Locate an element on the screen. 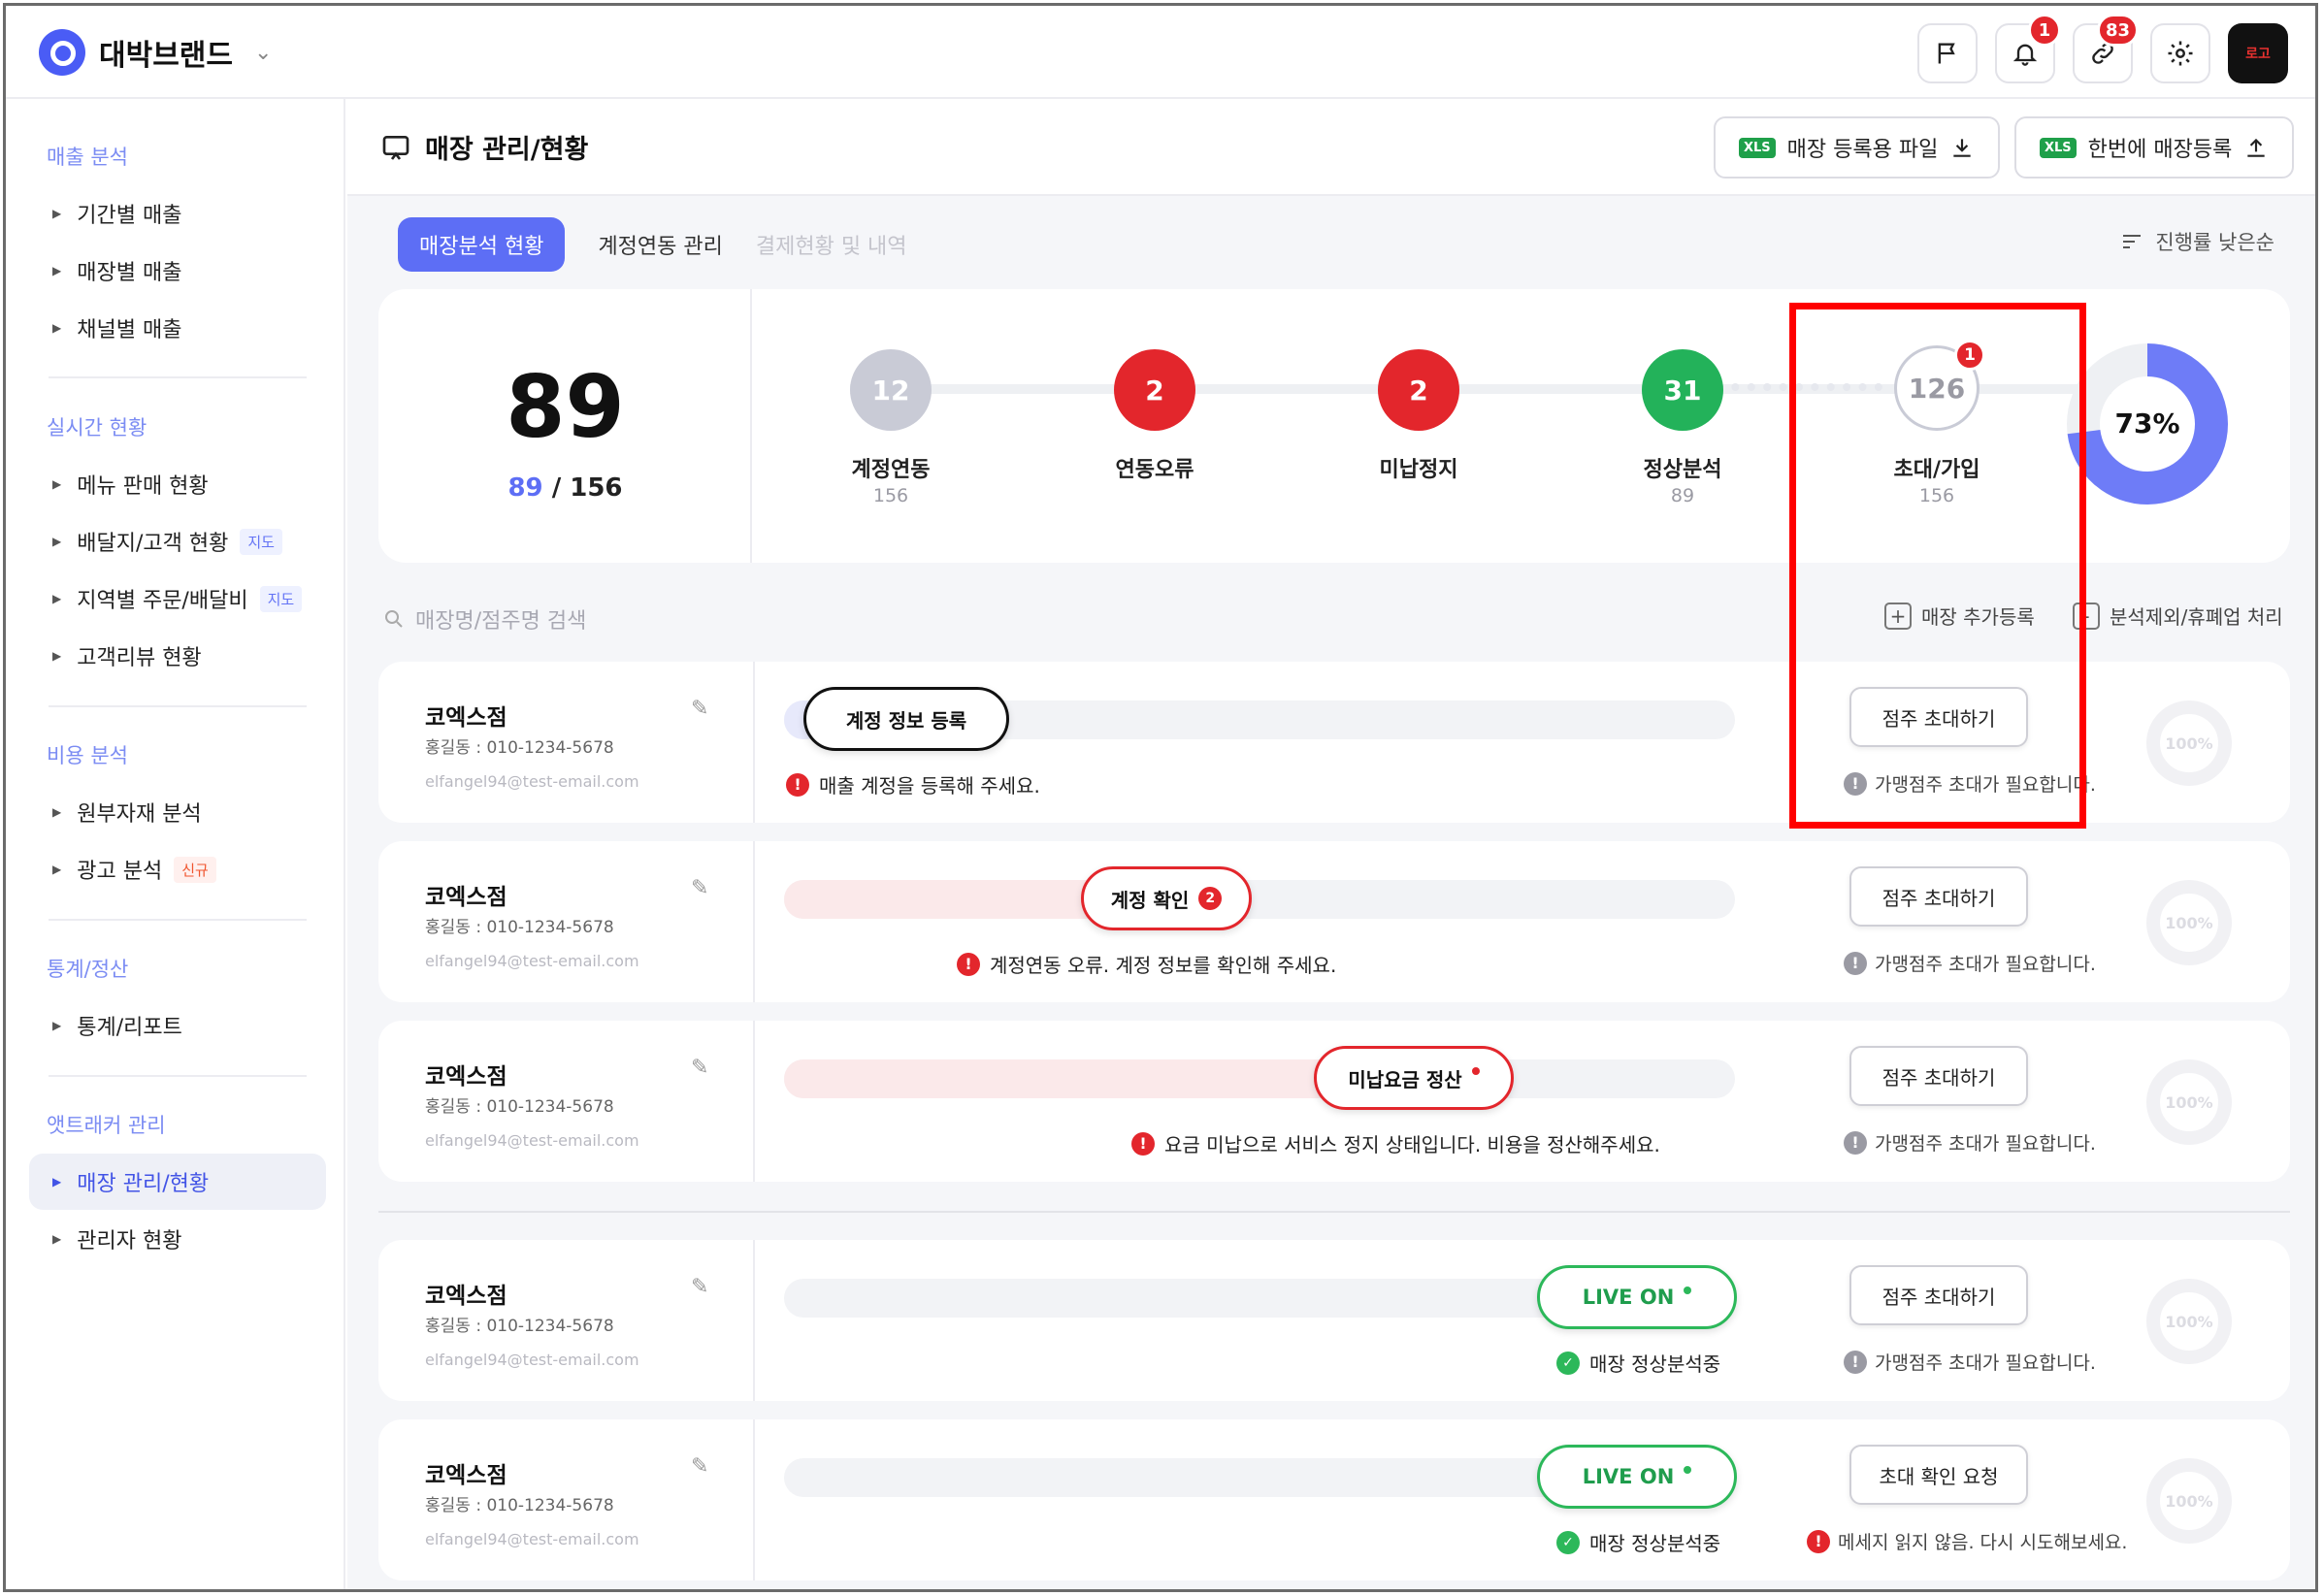 The width and height of the screenshot is (2323, 1596). sidebar-item-label: 관리자 현황 is located at coordinates (129, 1241).